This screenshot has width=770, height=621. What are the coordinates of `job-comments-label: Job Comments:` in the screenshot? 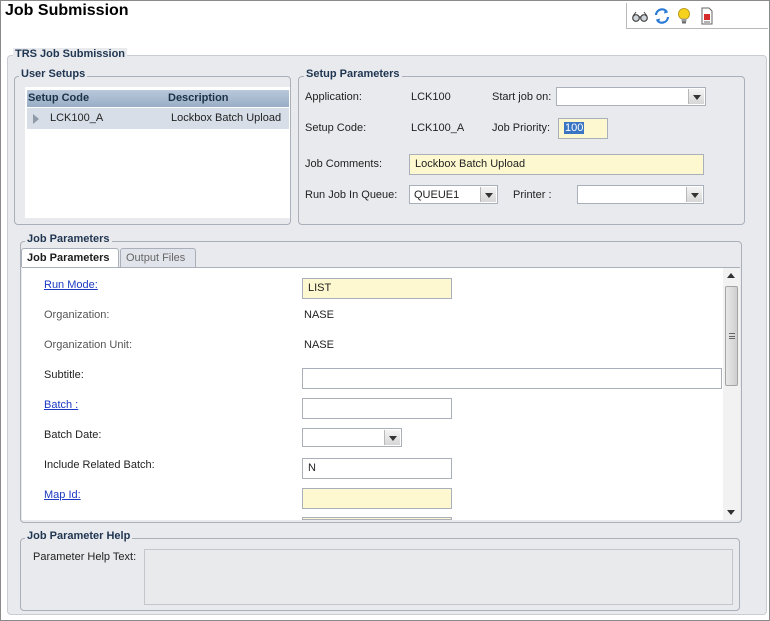 It's located at (344, 164).